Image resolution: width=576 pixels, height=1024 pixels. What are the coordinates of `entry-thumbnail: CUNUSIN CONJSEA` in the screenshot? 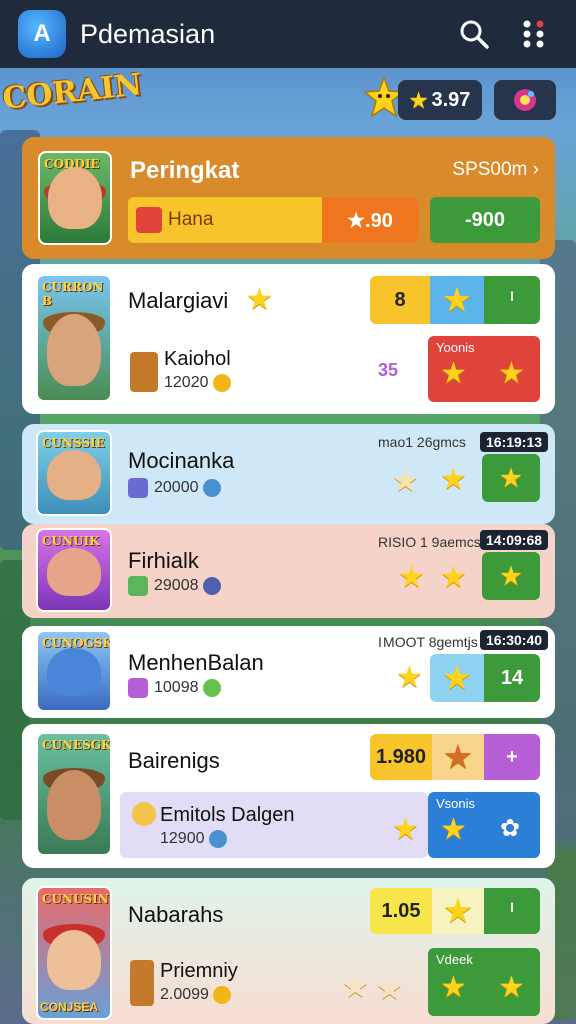 It's located at (74, 953).